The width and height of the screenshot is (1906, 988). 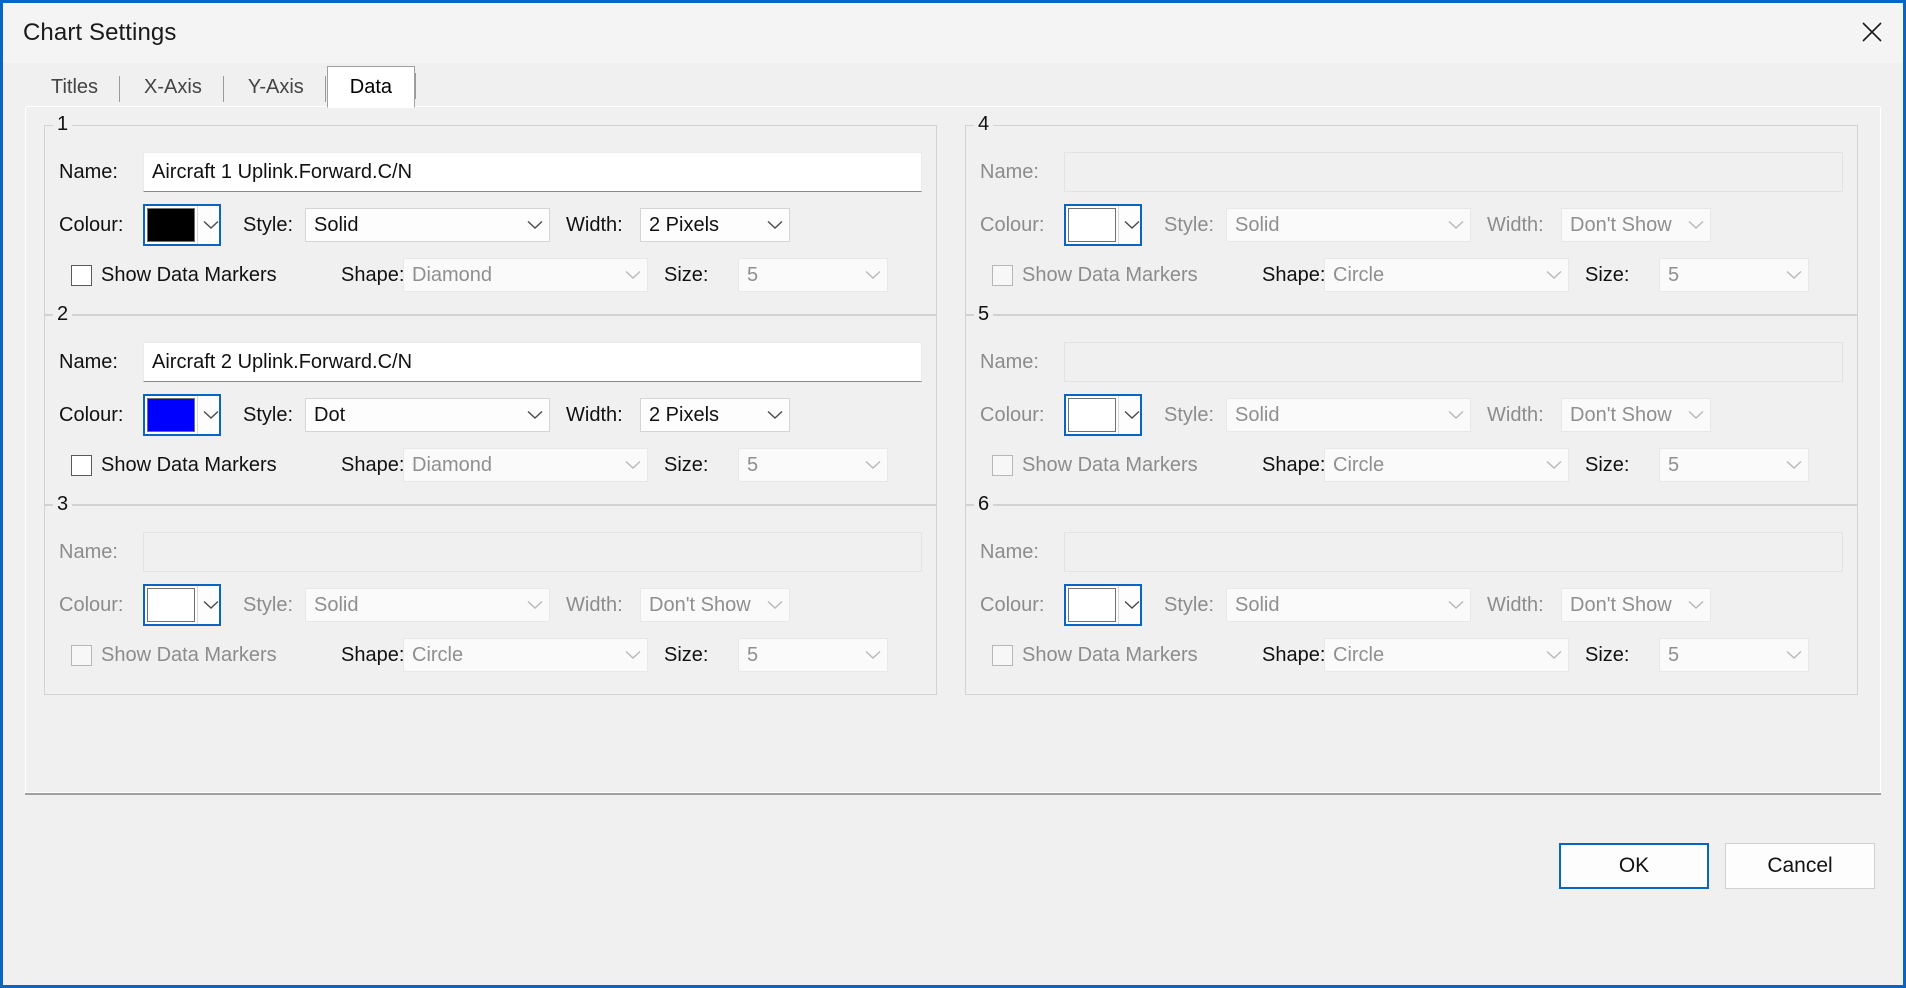 I want to click on ok-button: OK, so click(x=1634, y=865).